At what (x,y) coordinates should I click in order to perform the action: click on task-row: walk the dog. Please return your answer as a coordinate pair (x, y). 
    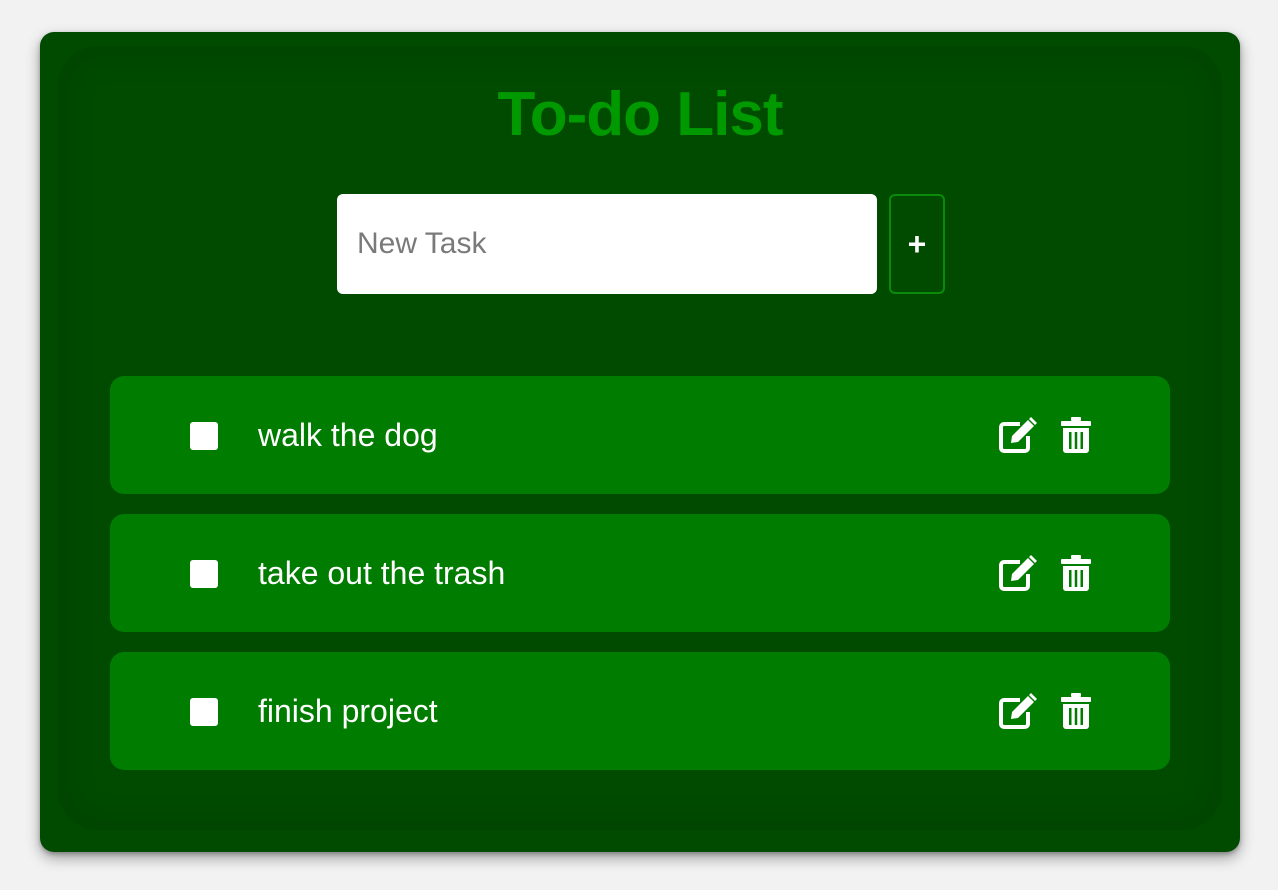
    Looking at the image, I should click on (640, 435).